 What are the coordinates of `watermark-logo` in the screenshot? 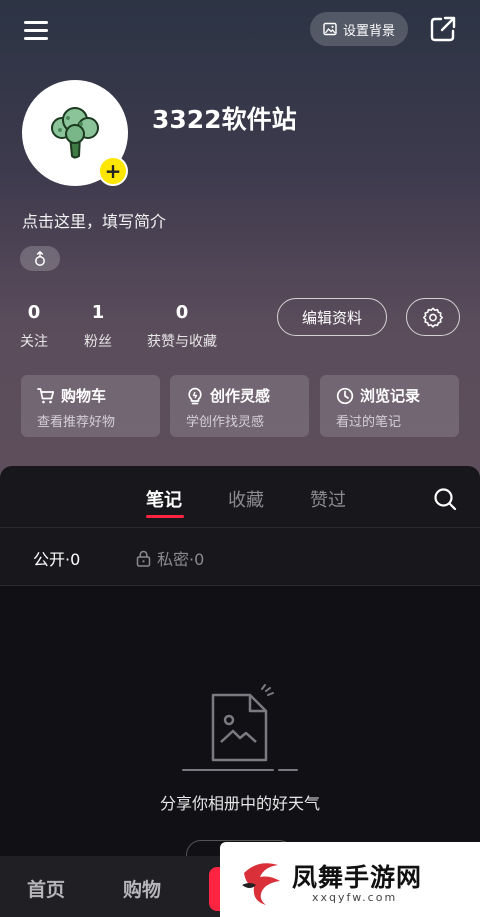 It's located at (261, 884).